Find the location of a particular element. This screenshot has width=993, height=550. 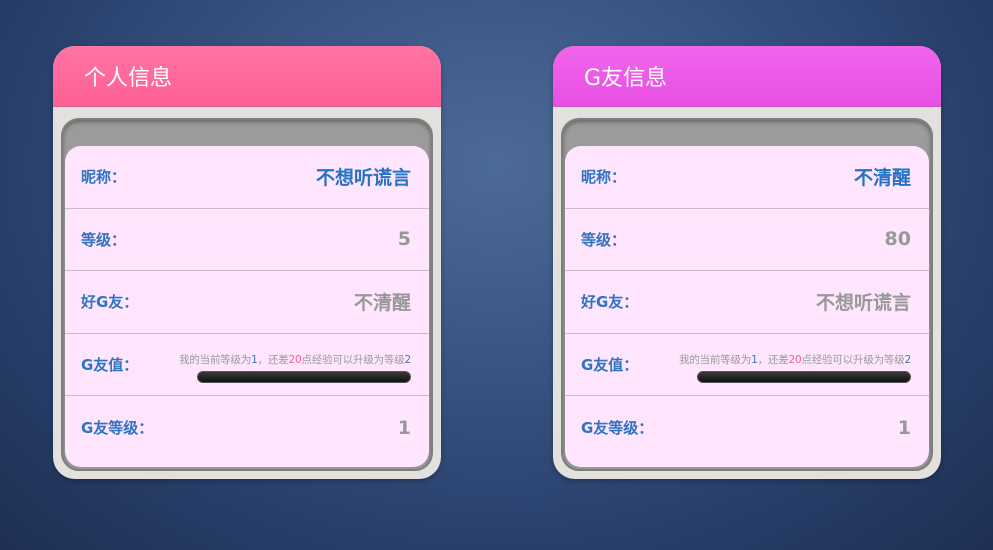

best-friend-value: 不清醒 is located at coordinates (382, 303).